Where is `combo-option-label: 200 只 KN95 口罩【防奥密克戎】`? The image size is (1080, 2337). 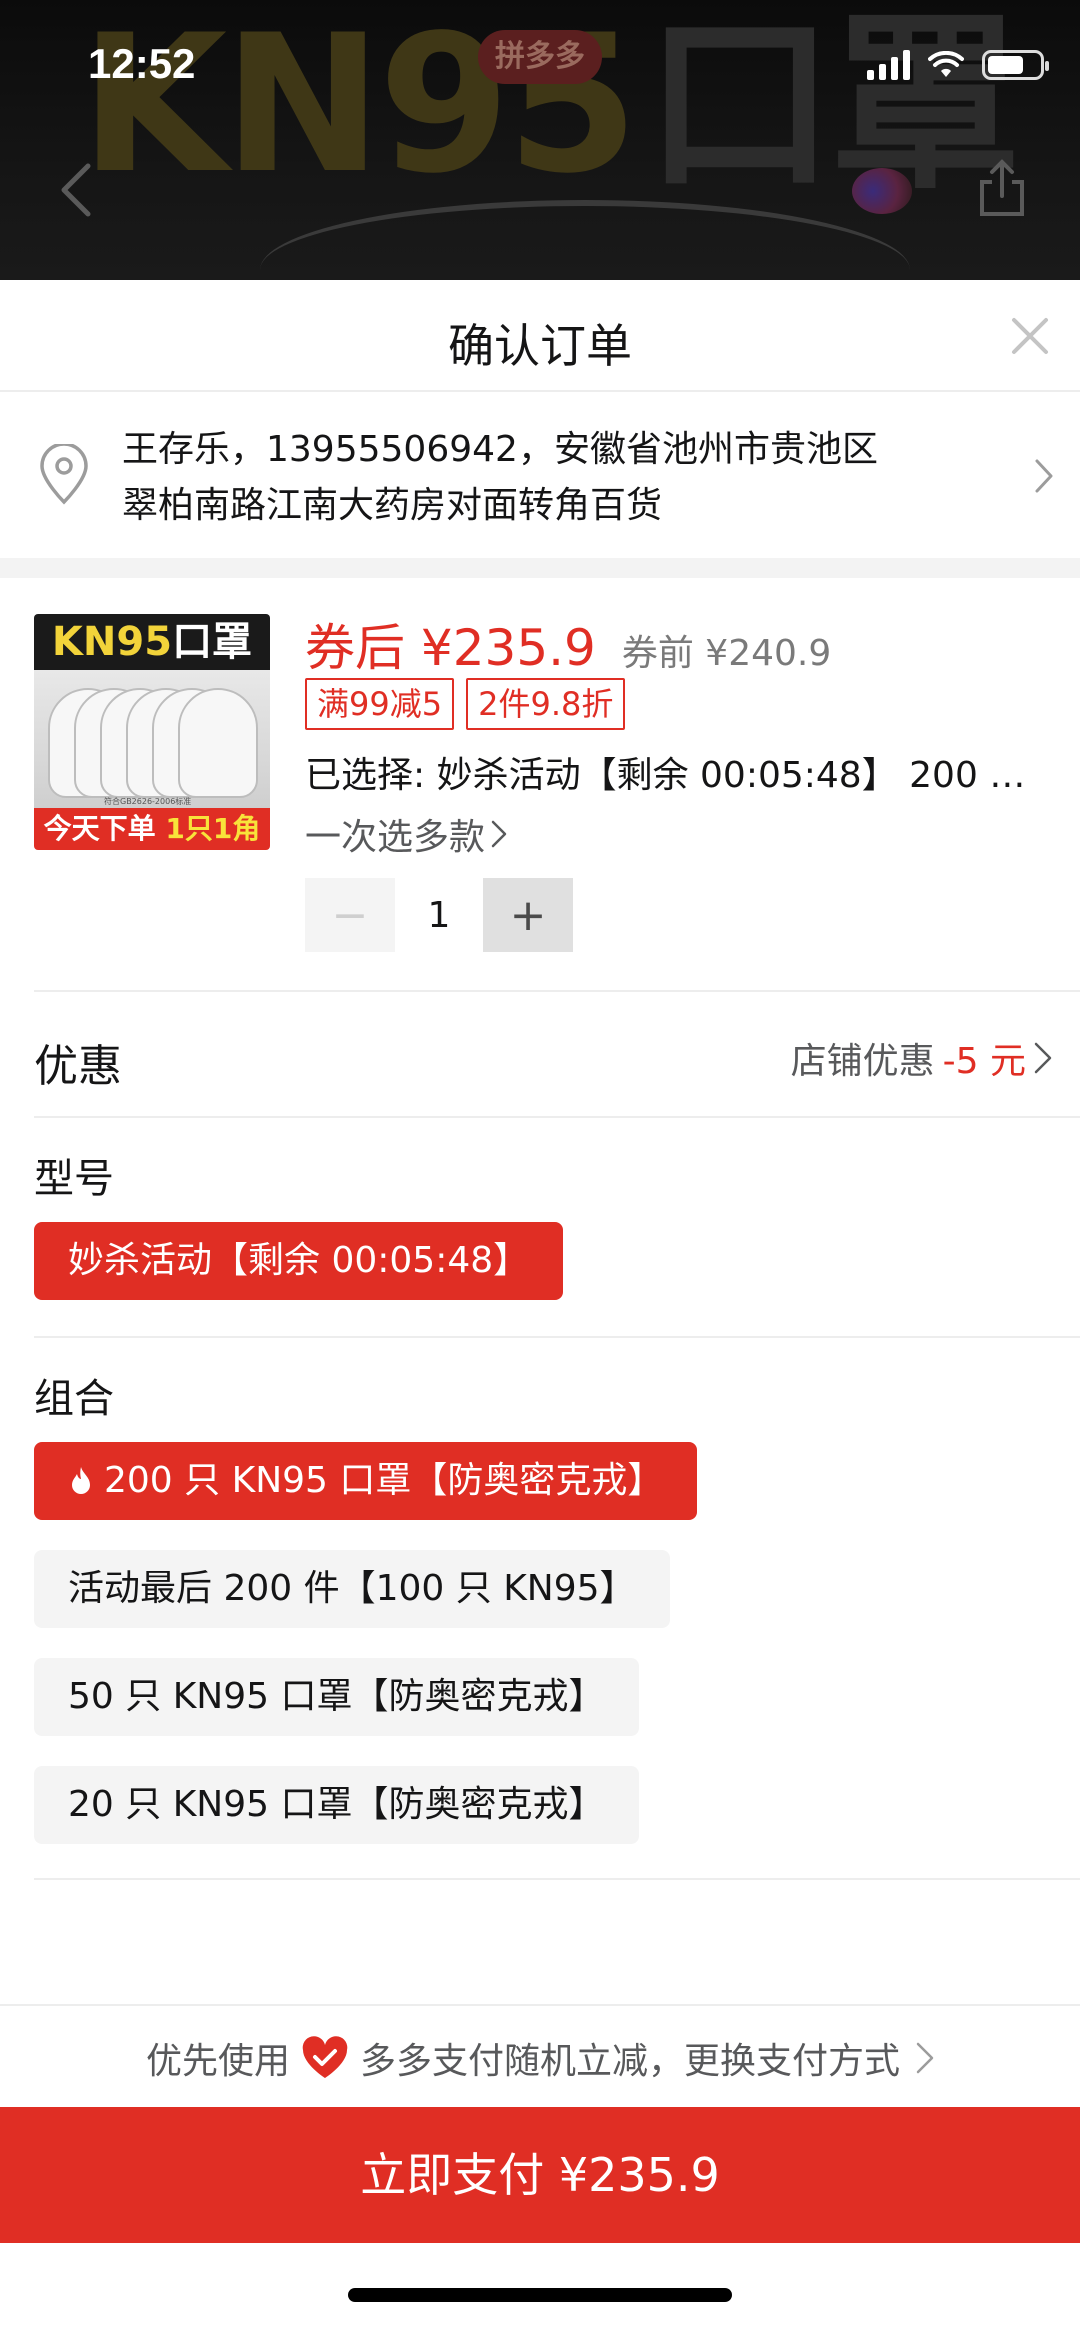
combo-option-label: 200 只 KN95 口罩【防奥密克戎】 is located at coordinates (384, 1480).